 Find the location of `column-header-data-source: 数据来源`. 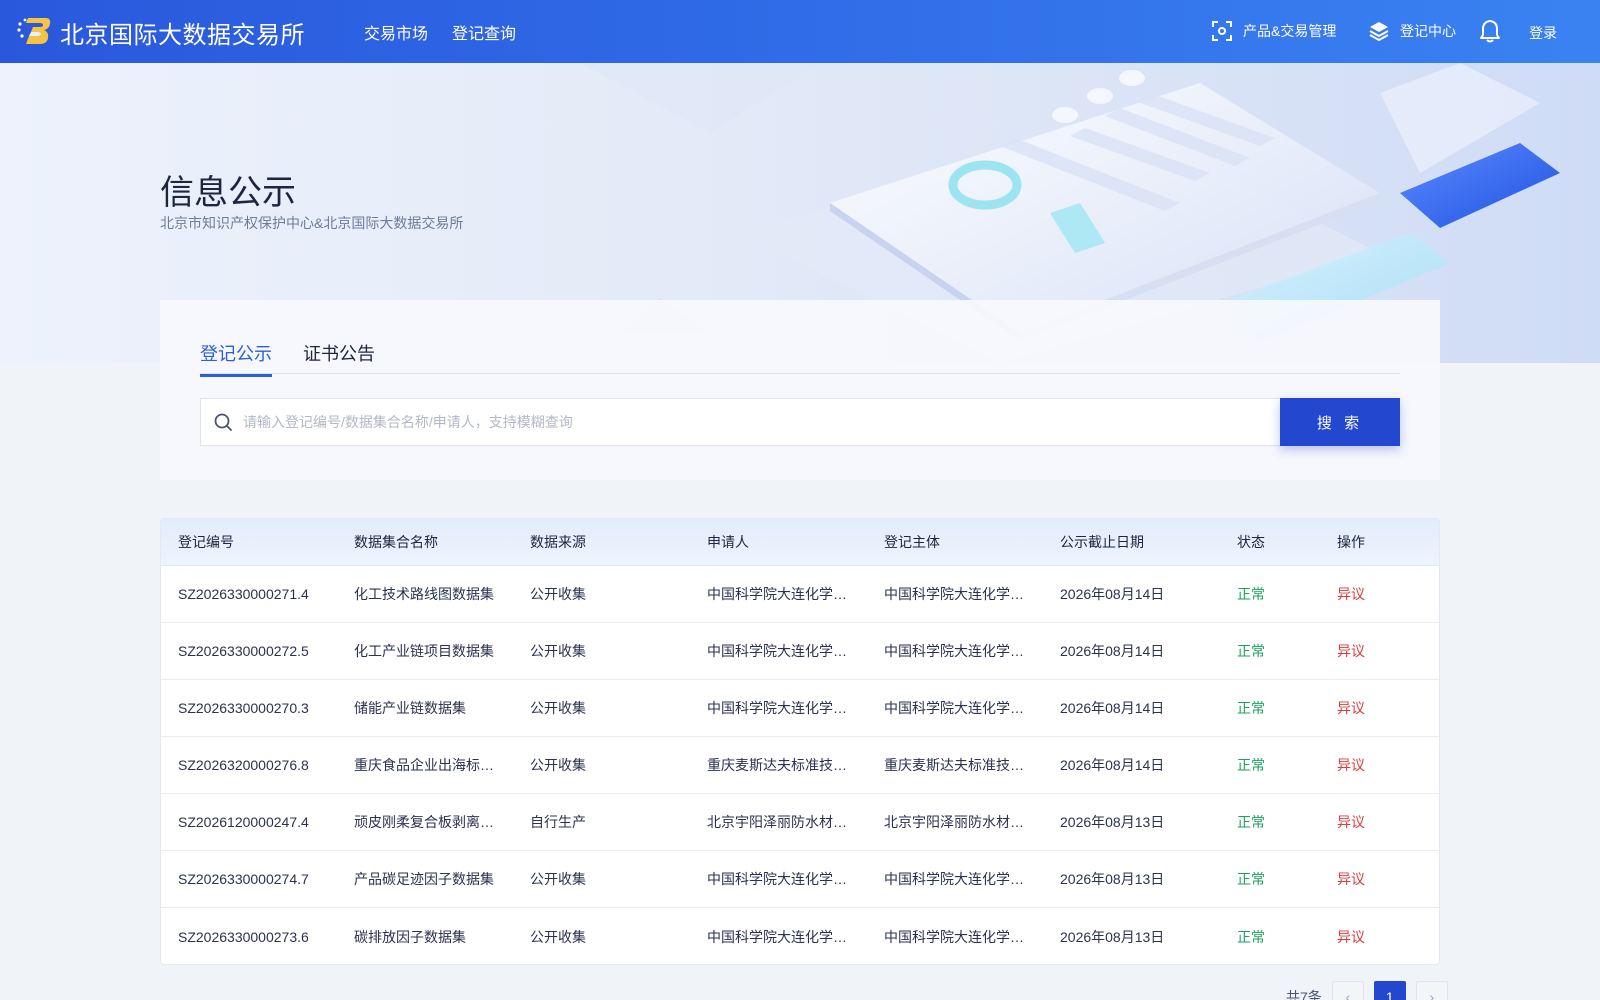

column-header-data-source: 数据来源 is located at coordinates (558, 542).